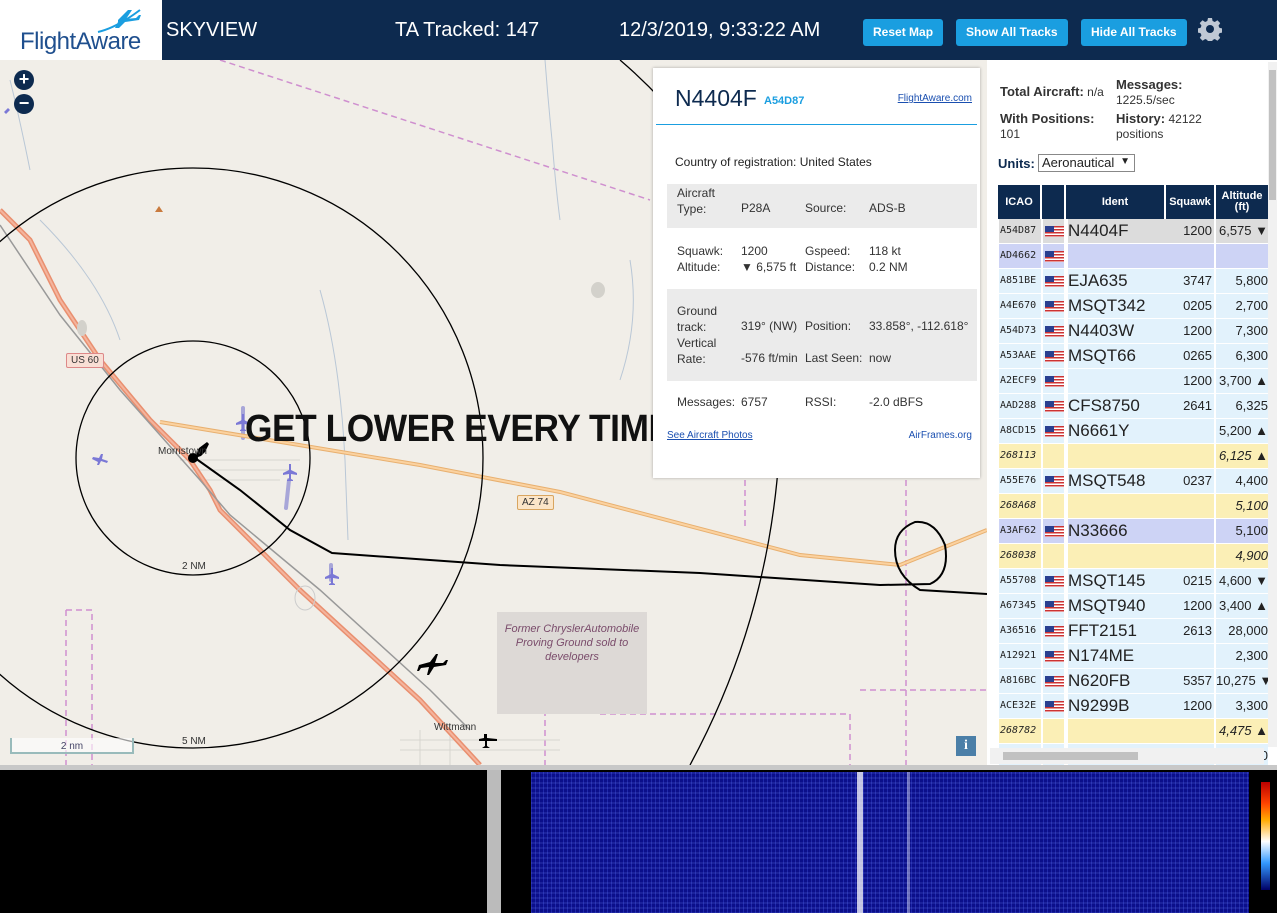  Describe the element at coordinates (1133, 606) in the screenshot. I see `table-row: A67345 MSQT940 1200 3,400 ▲` at that location.